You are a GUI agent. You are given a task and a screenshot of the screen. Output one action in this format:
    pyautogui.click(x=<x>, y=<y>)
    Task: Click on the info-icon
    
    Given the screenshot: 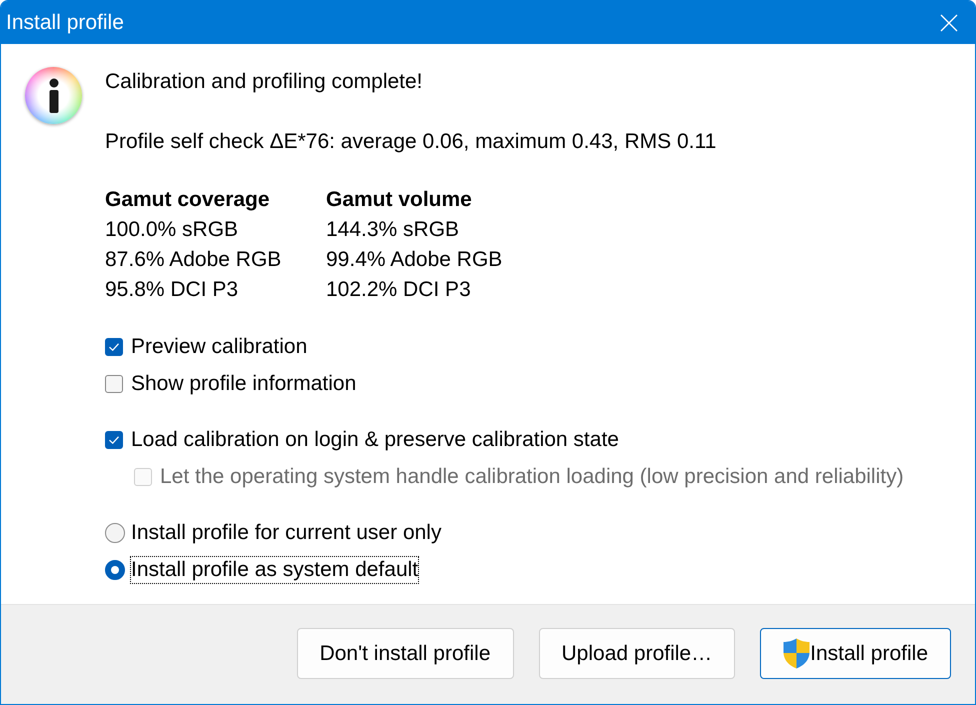 What is the action you would take?
    pyautogui.click(x=53, y=95)
    